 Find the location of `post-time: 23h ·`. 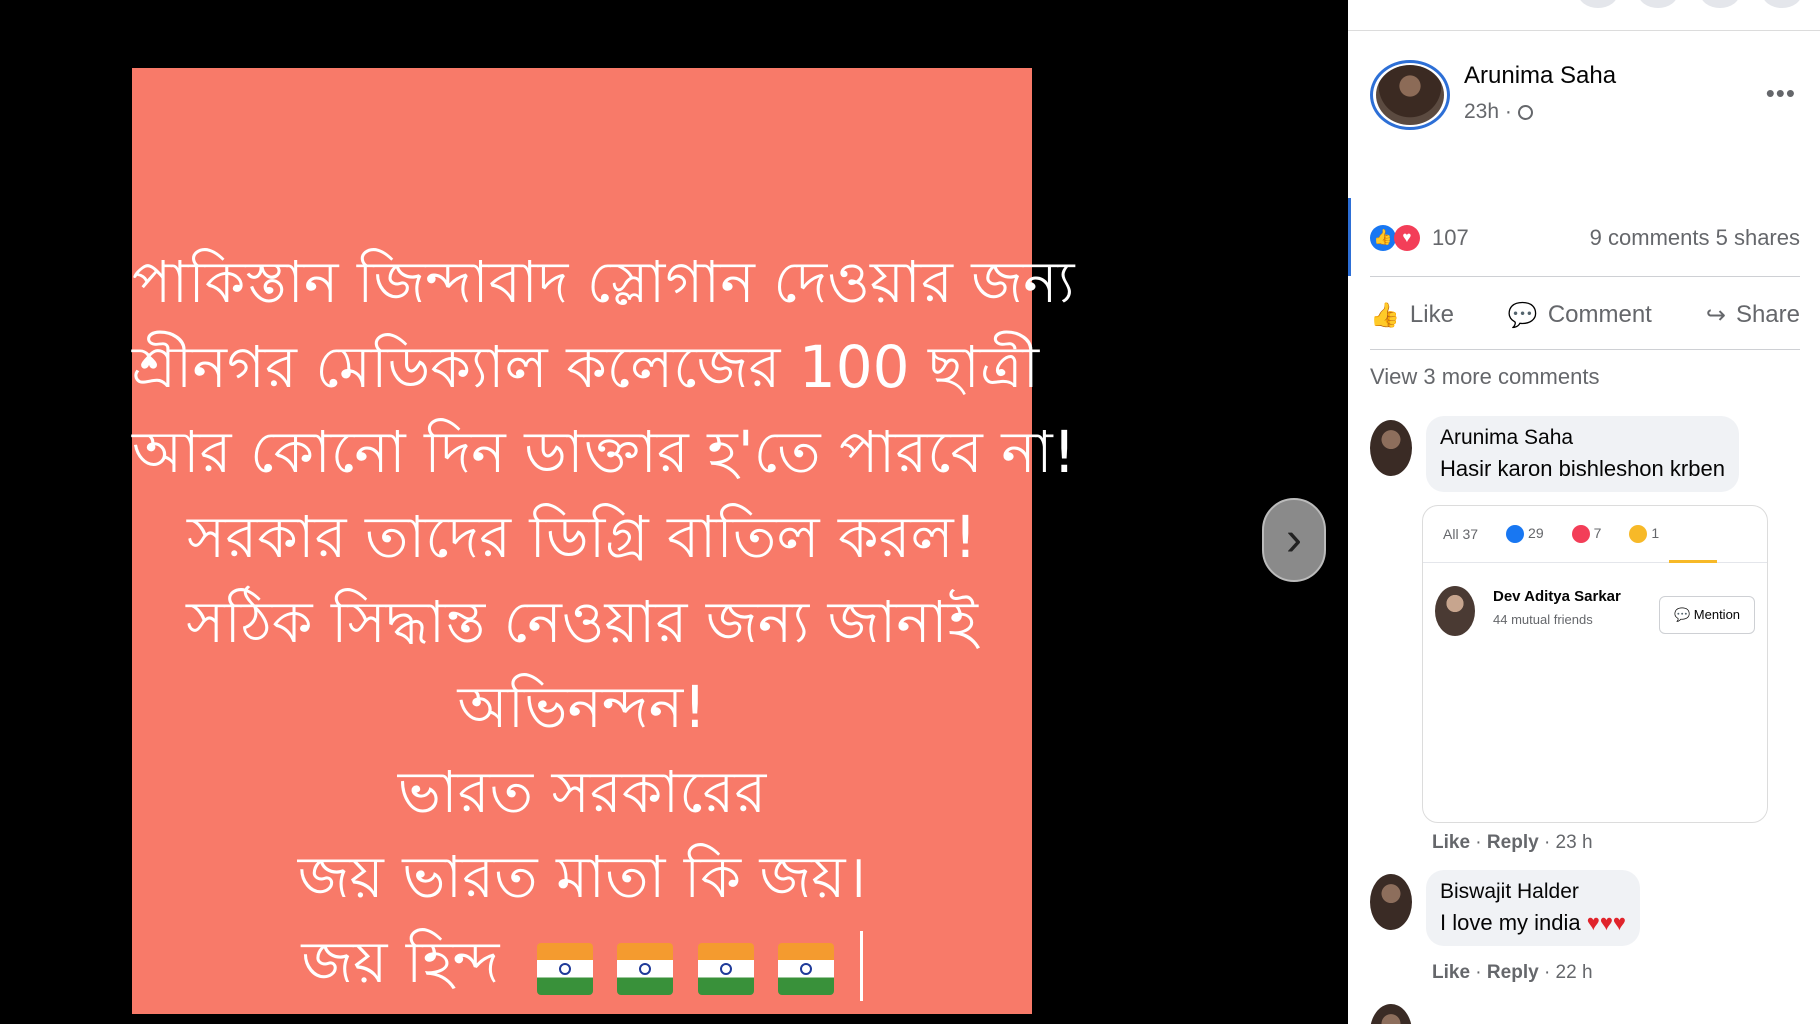

post-time: 23h · is located at coordinates (1488, 111).